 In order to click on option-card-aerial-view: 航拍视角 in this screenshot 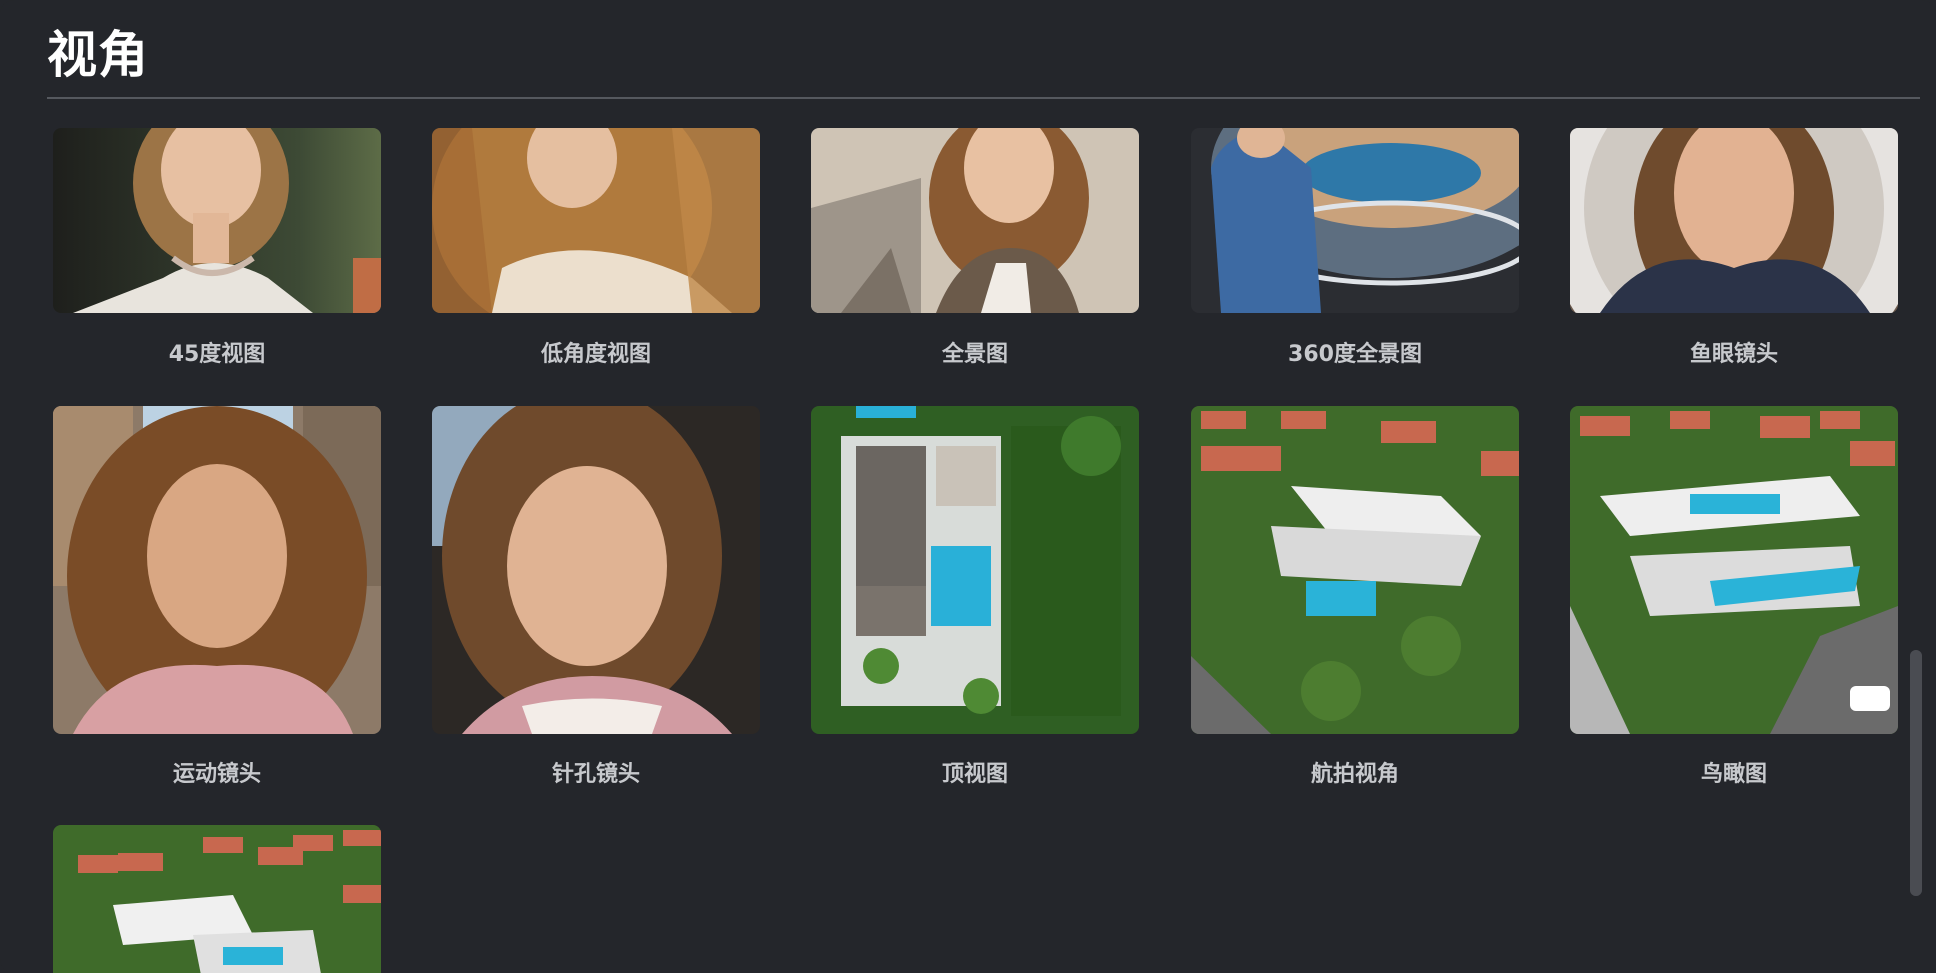, I will do `click(1355, 596)`.